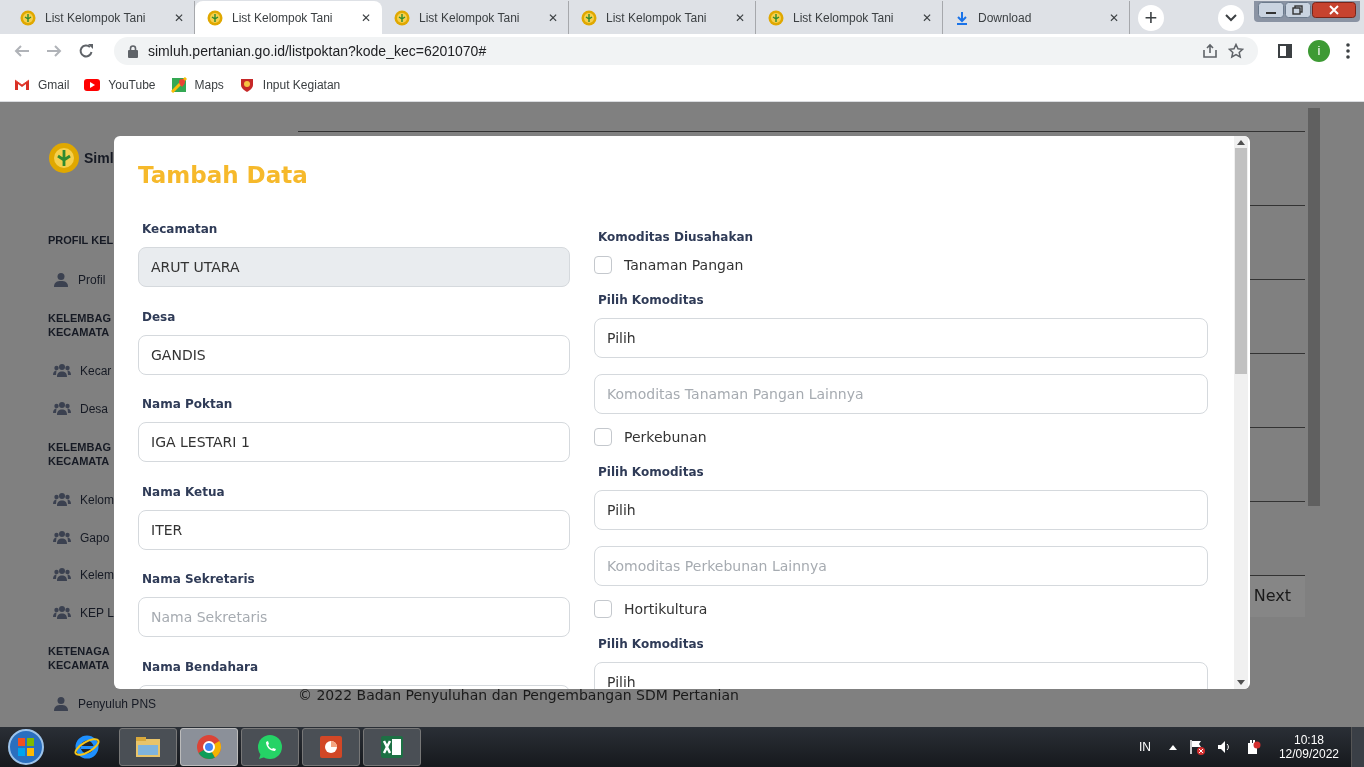  I want to click on play-icon, so click(92, 84).